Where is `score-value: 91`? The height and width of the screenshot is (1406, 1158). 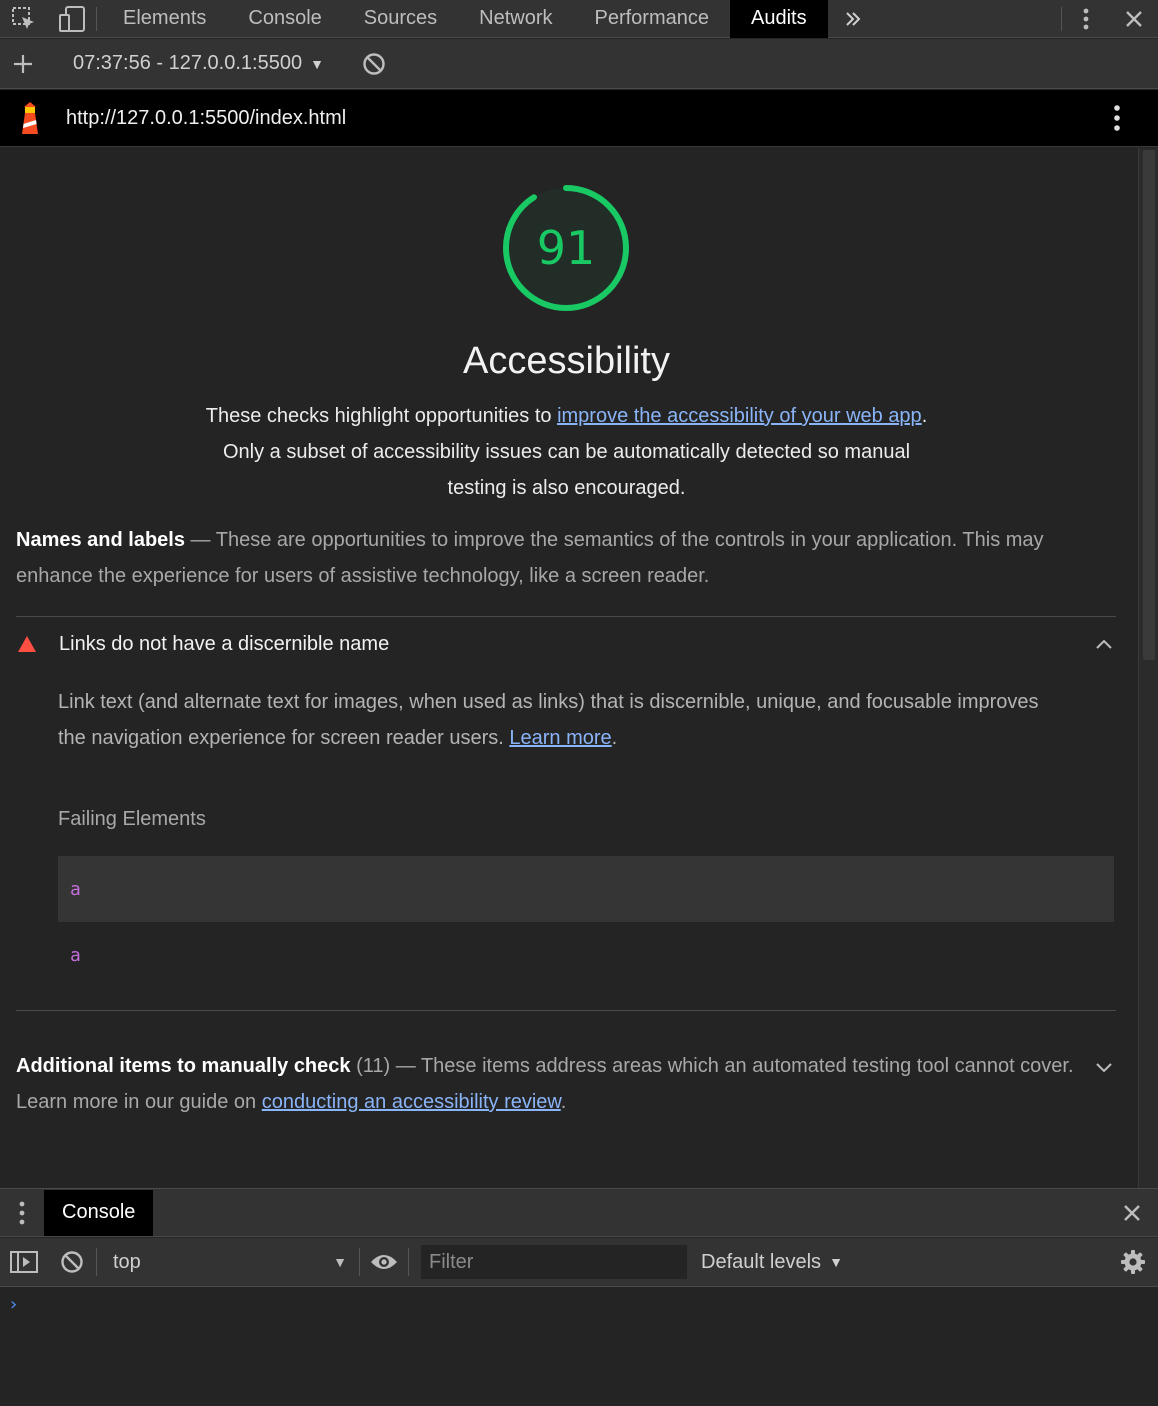
score-value: 91 is located at coordinates (566, 248).